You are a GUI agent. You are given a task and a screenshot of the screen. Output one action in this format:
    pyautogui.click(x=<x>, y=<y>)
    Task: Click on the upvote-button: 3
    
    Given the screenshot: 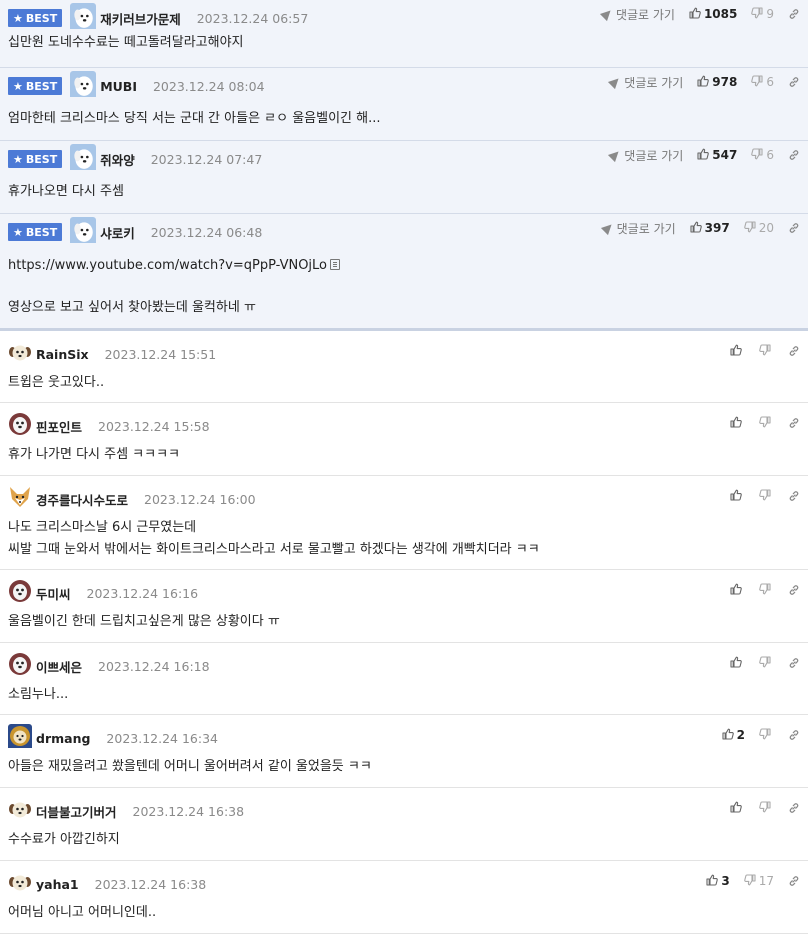 What is the action you would take?
    pyautogui.click(x=718, y=881)
    